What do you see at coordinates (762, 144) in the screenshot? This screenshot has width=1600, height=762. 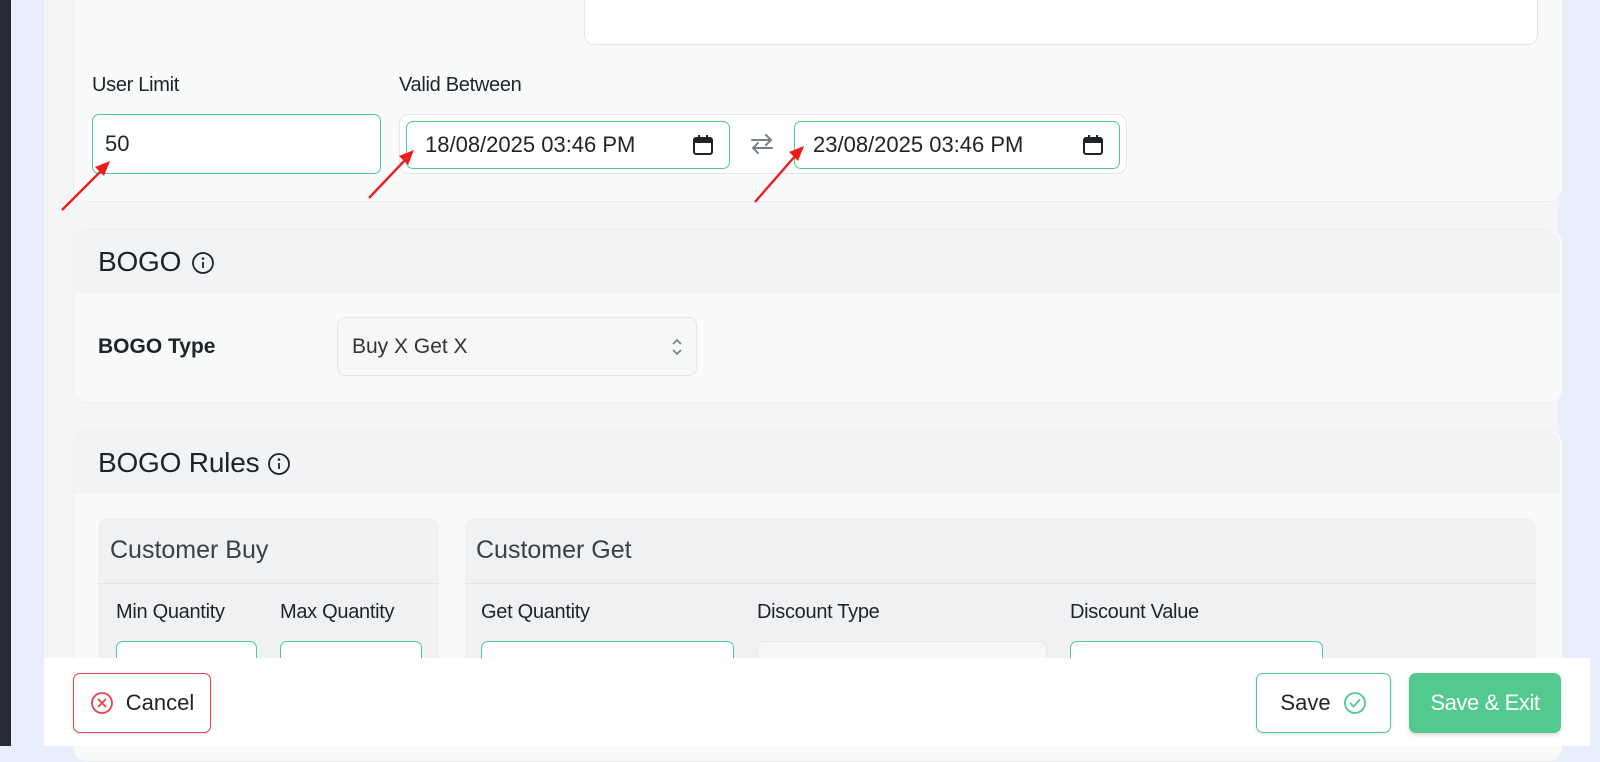 I see `swap-icon` at bounding box center [762, 144].